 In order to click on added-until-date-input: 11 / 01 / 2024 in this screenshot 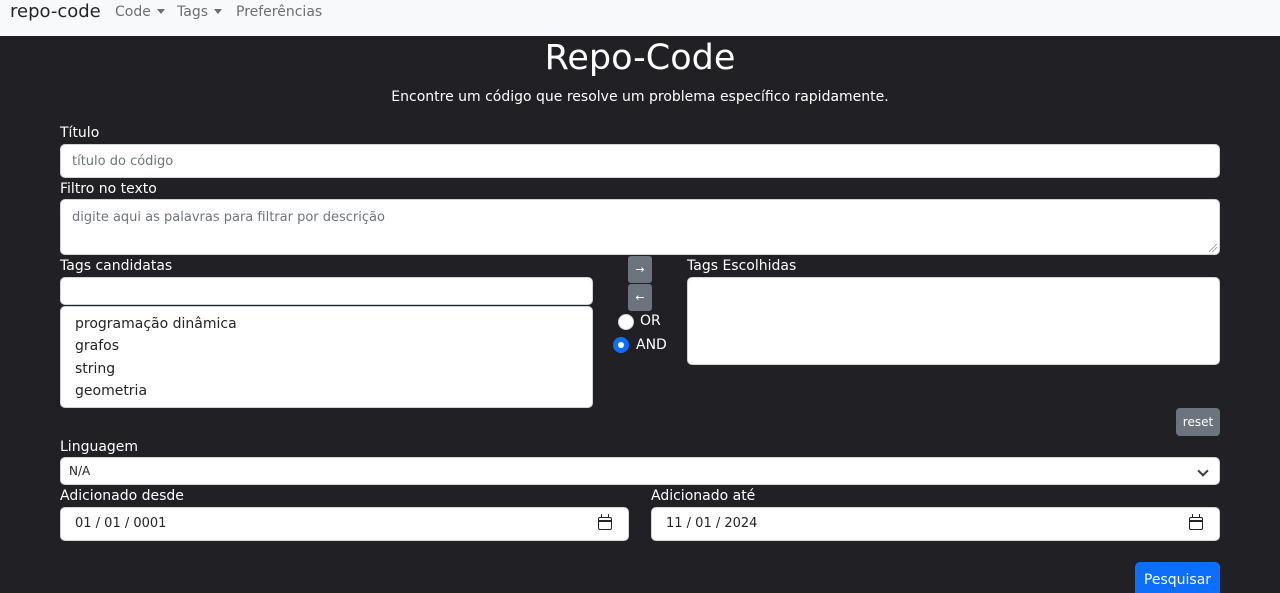, I will do `click(935, 524)`.